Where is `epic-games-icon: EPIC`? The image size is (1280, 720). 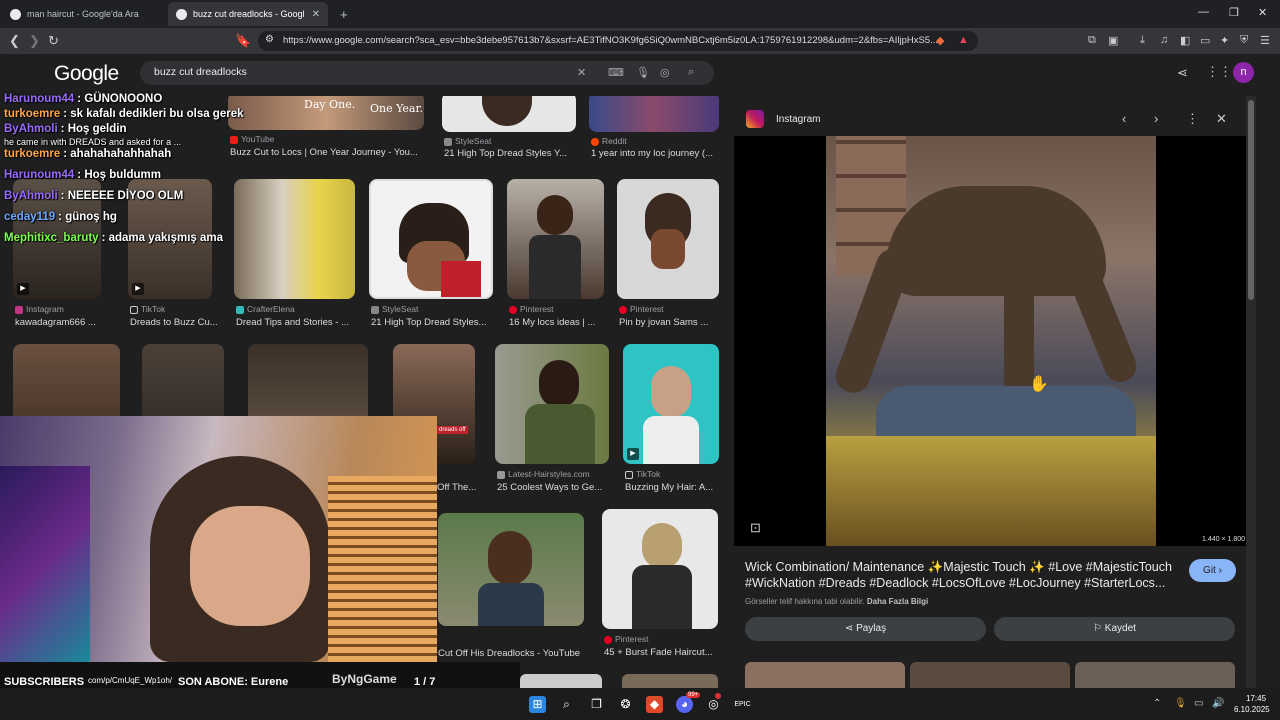
epic-games-icon: EPIC is located at coordinates (742, 704).